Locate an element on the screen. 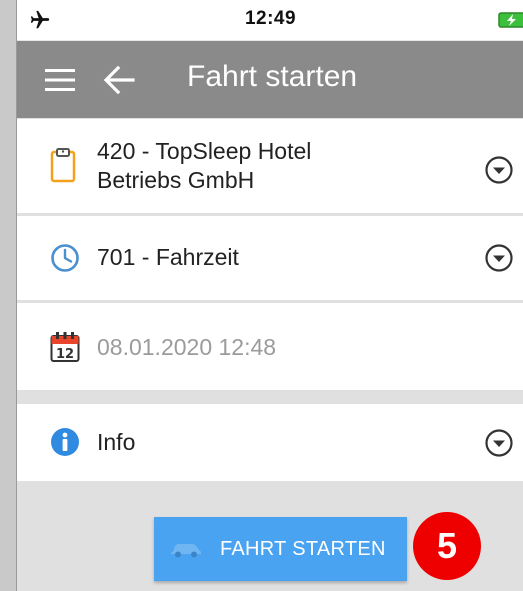 This screenshot has width=523, height=591. status-bar: 12:49 is located at coordinates (270, 20).